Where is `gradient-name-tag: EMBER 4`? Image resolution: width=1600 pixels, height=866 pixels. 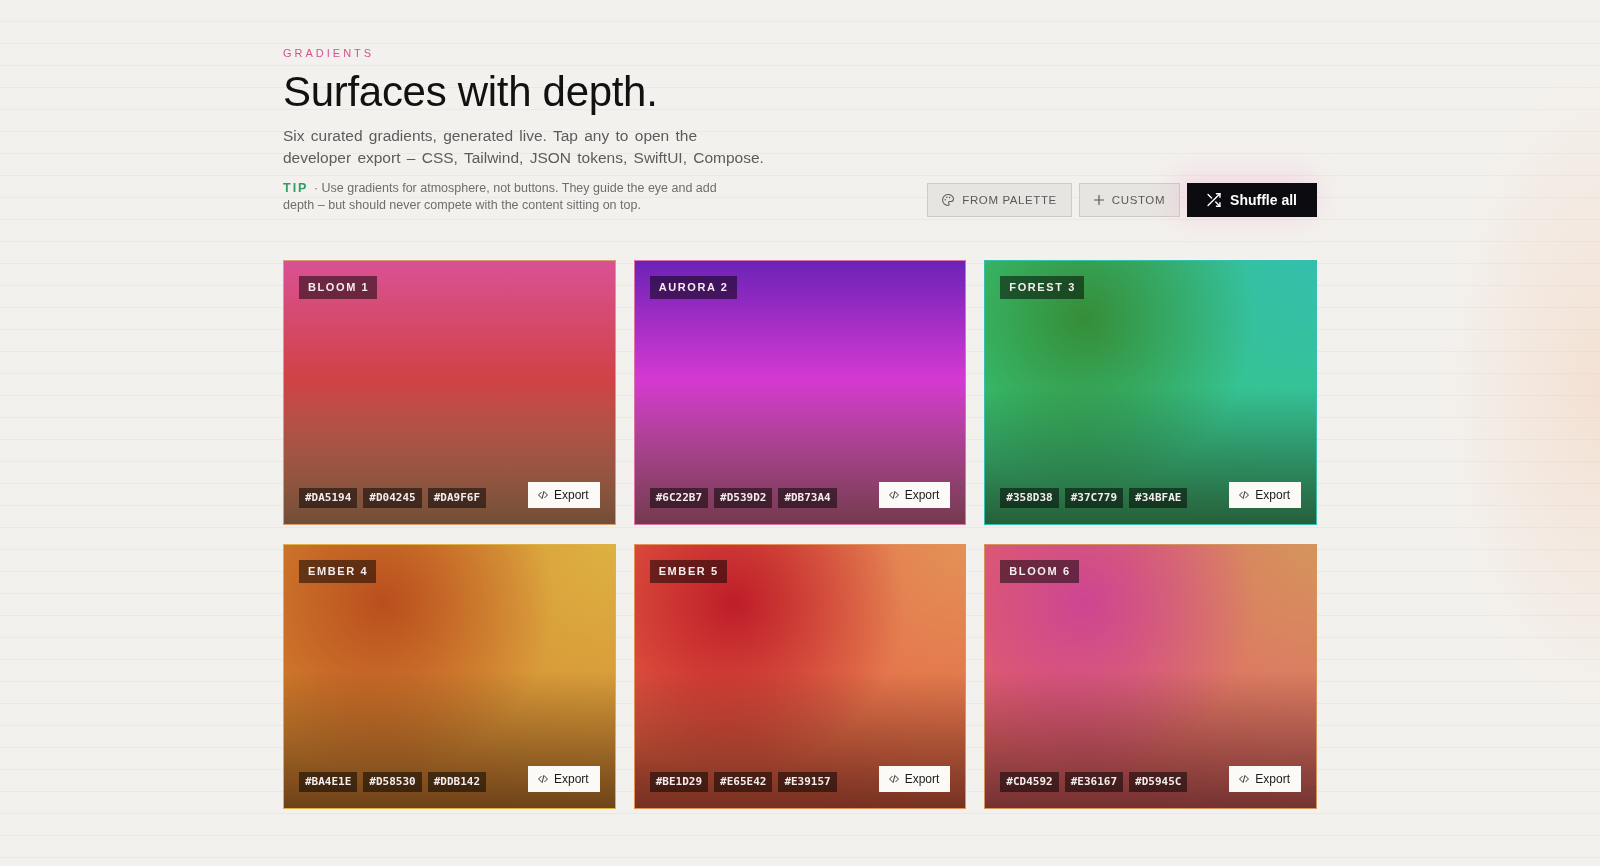 gradient-name-tag: EMBER 4 is located at coordinates (338, 571).